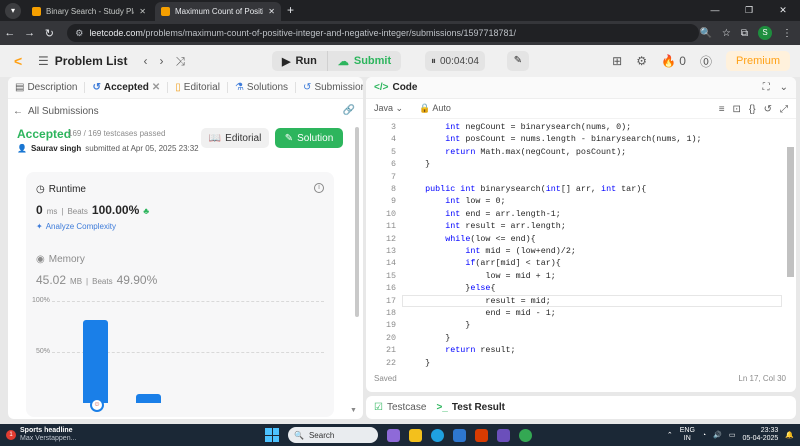 This screenshot has width=800, height=446. Describe the element at coordinates (353, 410) in the screenshot. I see `scroll-down-icon: ▼` at that location.